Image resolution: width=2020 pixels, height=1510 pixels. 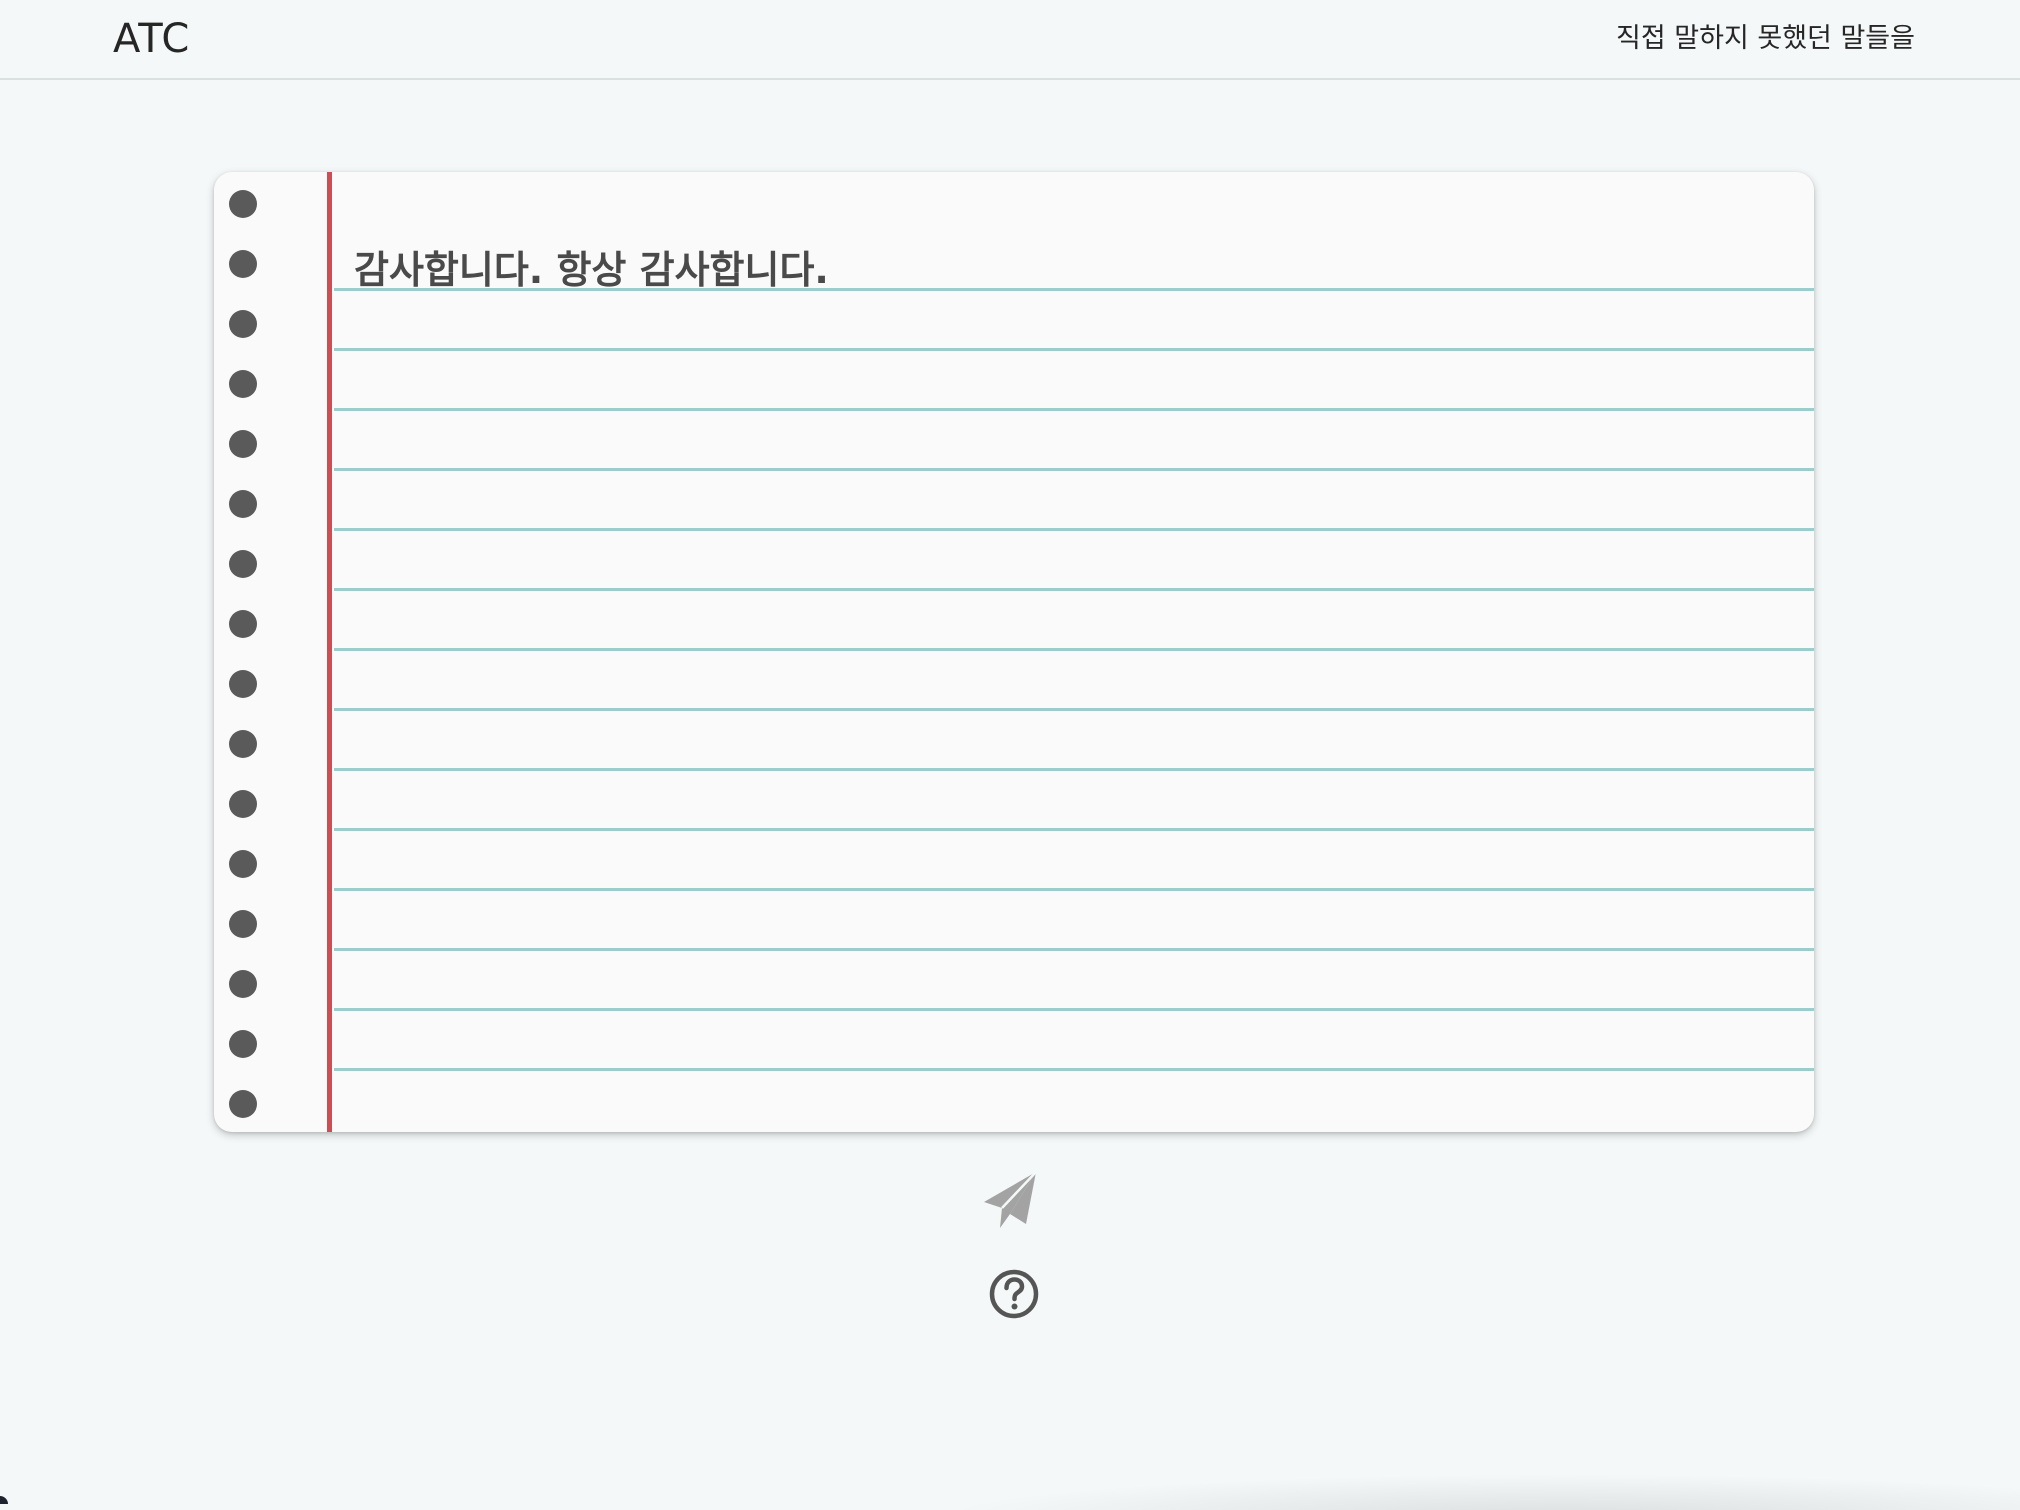 What do you see at coordinates (1074, 266) in the screenshot?
I see `message-input` at bounding box center [1074, 266].